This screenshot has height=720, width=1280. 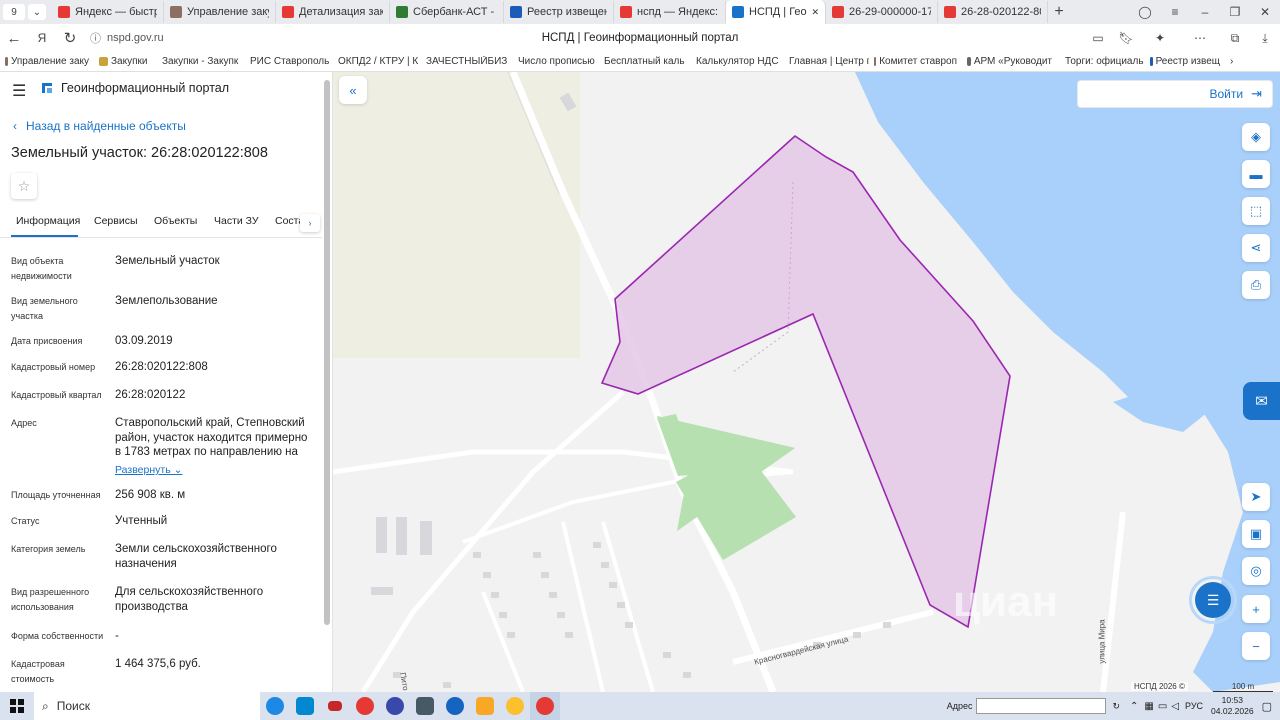 I want to click on bookmark-item: Реестр извещ, so click(x=1185, y=61).